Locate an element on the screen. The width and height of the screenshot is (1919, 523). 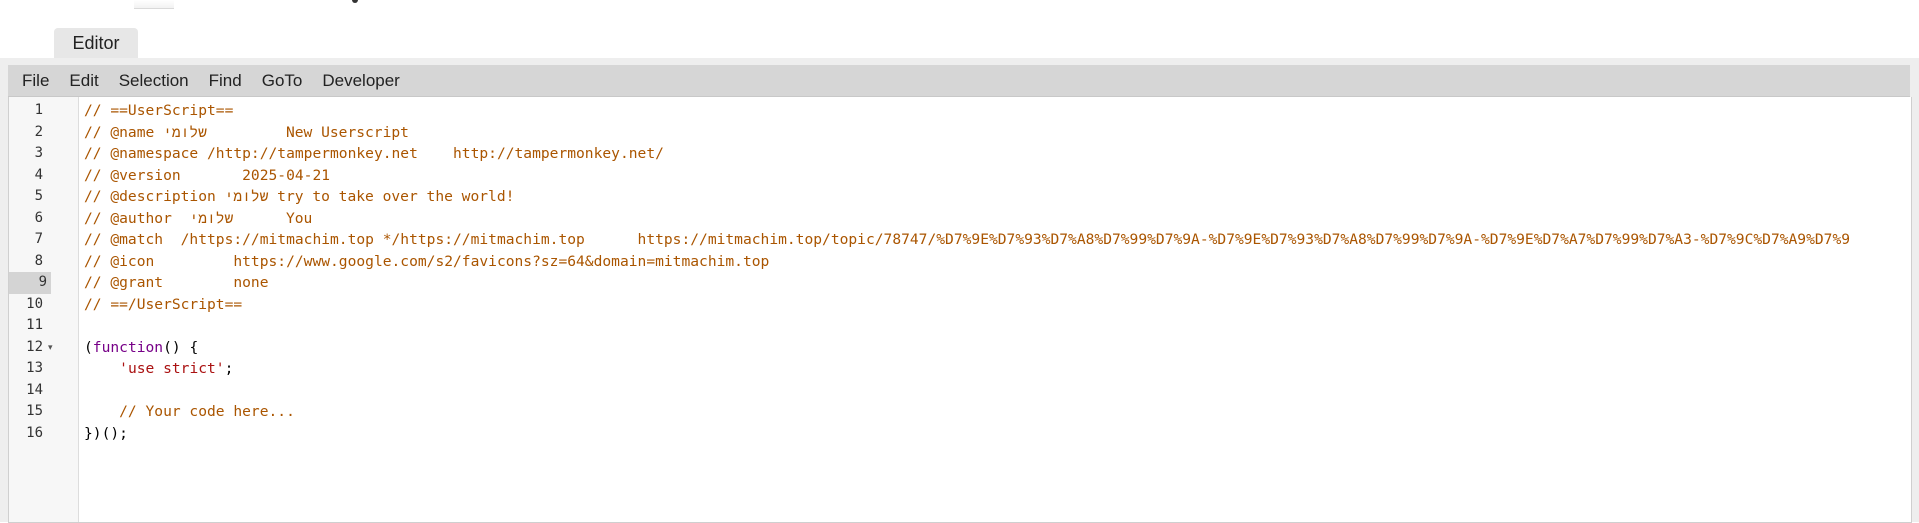
cropped-header-element is located at coordinates (154, 4).